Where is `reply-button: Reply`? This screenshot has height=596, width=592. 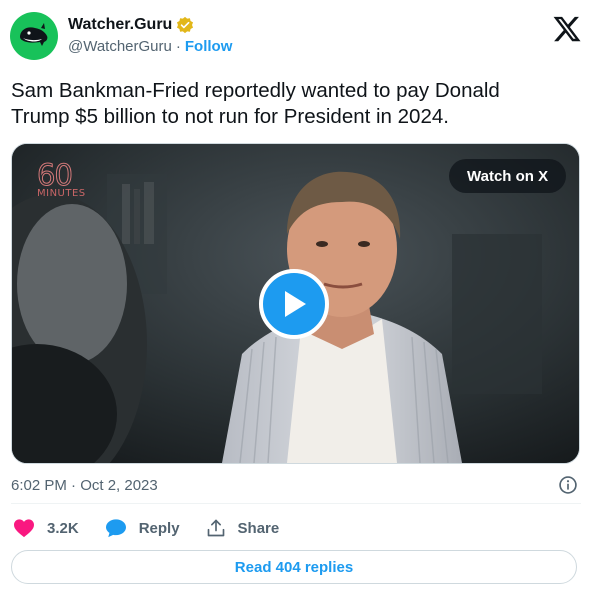 reply-button: Reply is located at coordinates (142, 528).